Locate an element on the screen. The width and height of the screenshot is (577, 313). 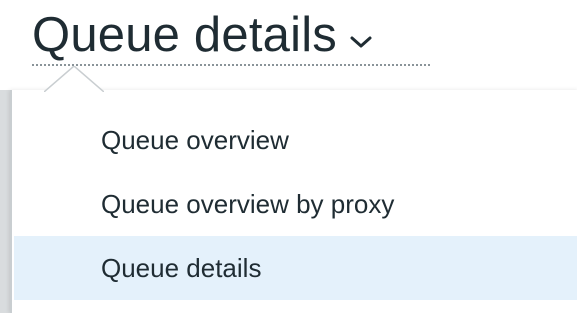
menu-item-label: Queue overview by proxy is located at coordinates (248, 203).